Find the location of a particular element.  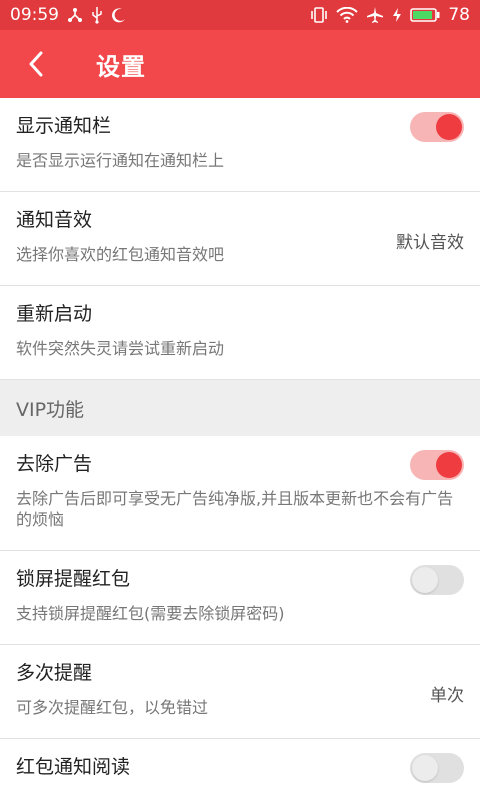

usb-icon is located at coordinates (97, 15).